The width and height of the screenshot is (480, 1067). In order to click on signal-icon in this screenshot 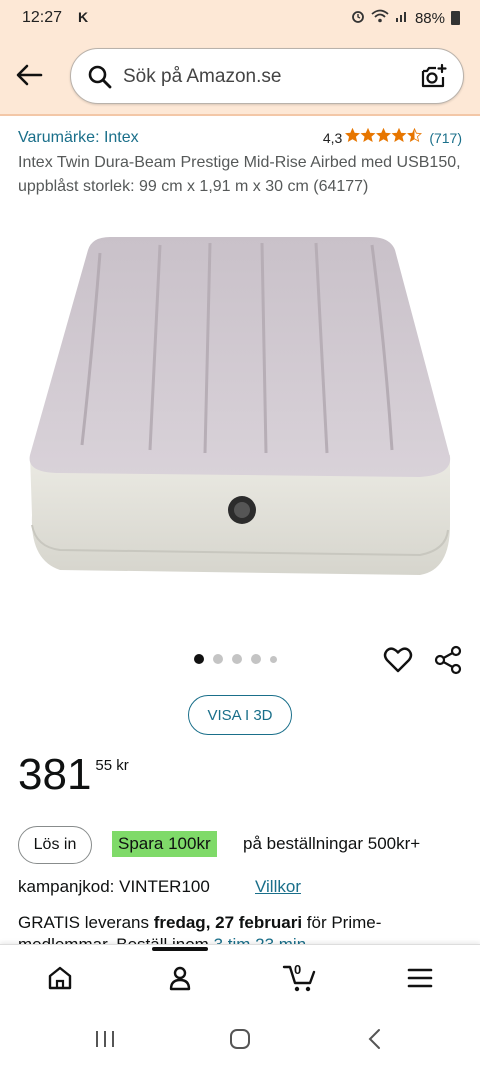, I will do `click(402, 18)`.